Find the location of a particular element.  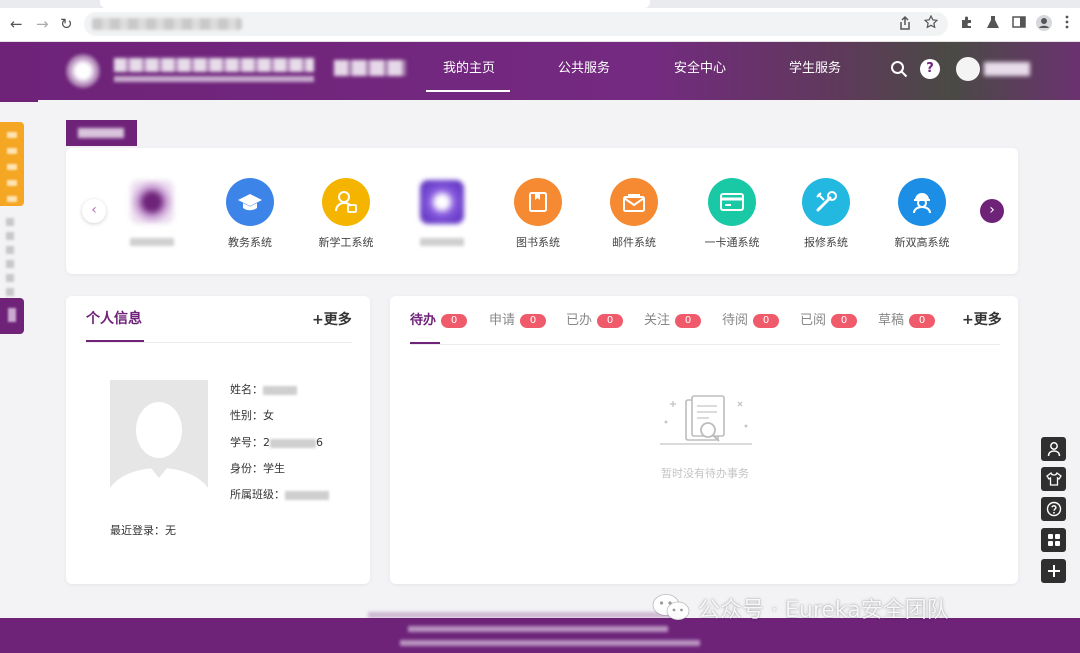

field-gender: 性别：女 is located at coordinates (252, 415).